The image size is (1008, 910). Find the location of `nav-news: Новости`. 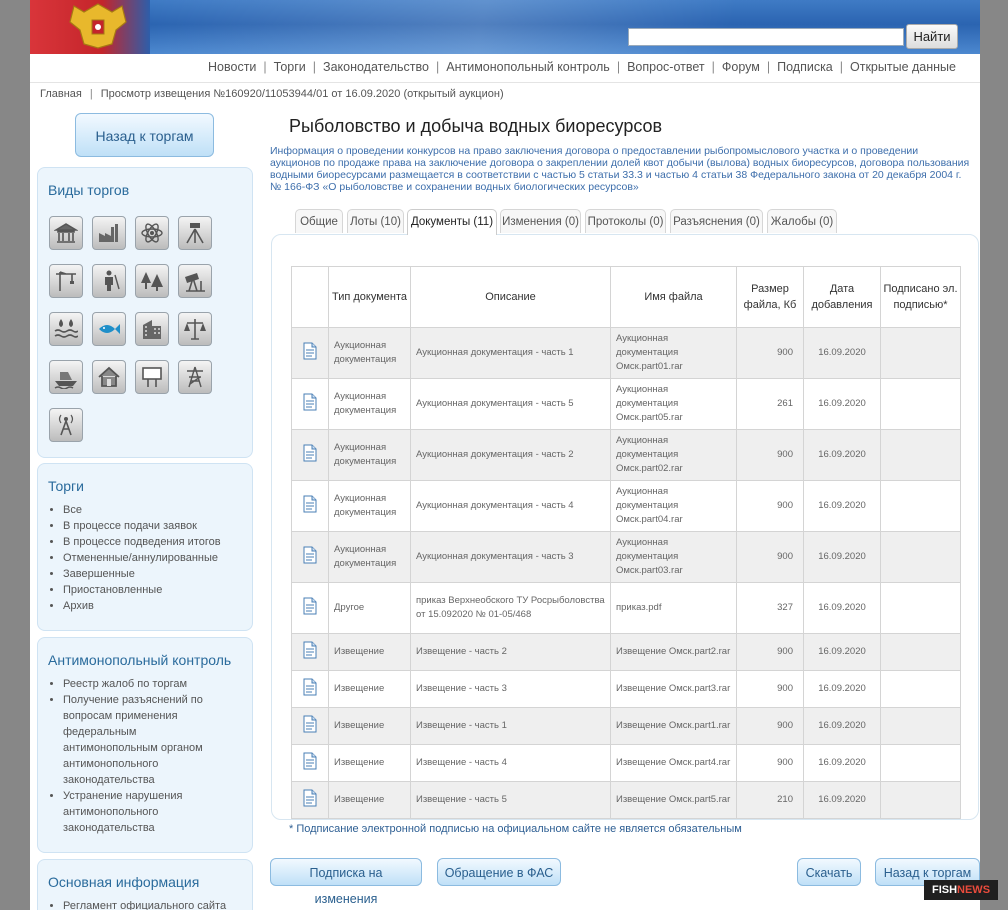

nav-news: Новости is located at coordinates (232, 67).